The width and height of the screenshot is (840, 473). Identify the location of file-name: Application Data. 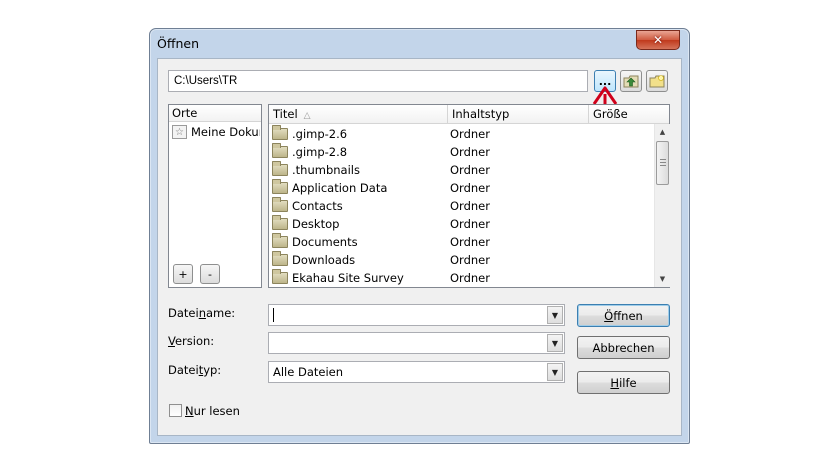
(340, 188).